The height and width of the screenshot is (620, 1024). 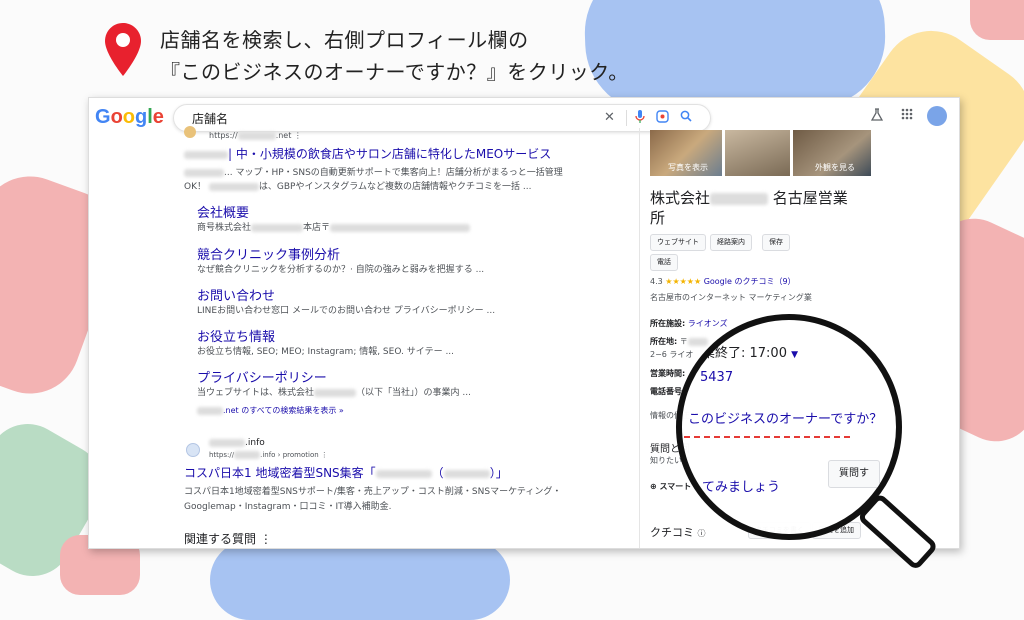 I want to click on sitelink-useful-info: お役立ち情報, so click(x=236, y=335).